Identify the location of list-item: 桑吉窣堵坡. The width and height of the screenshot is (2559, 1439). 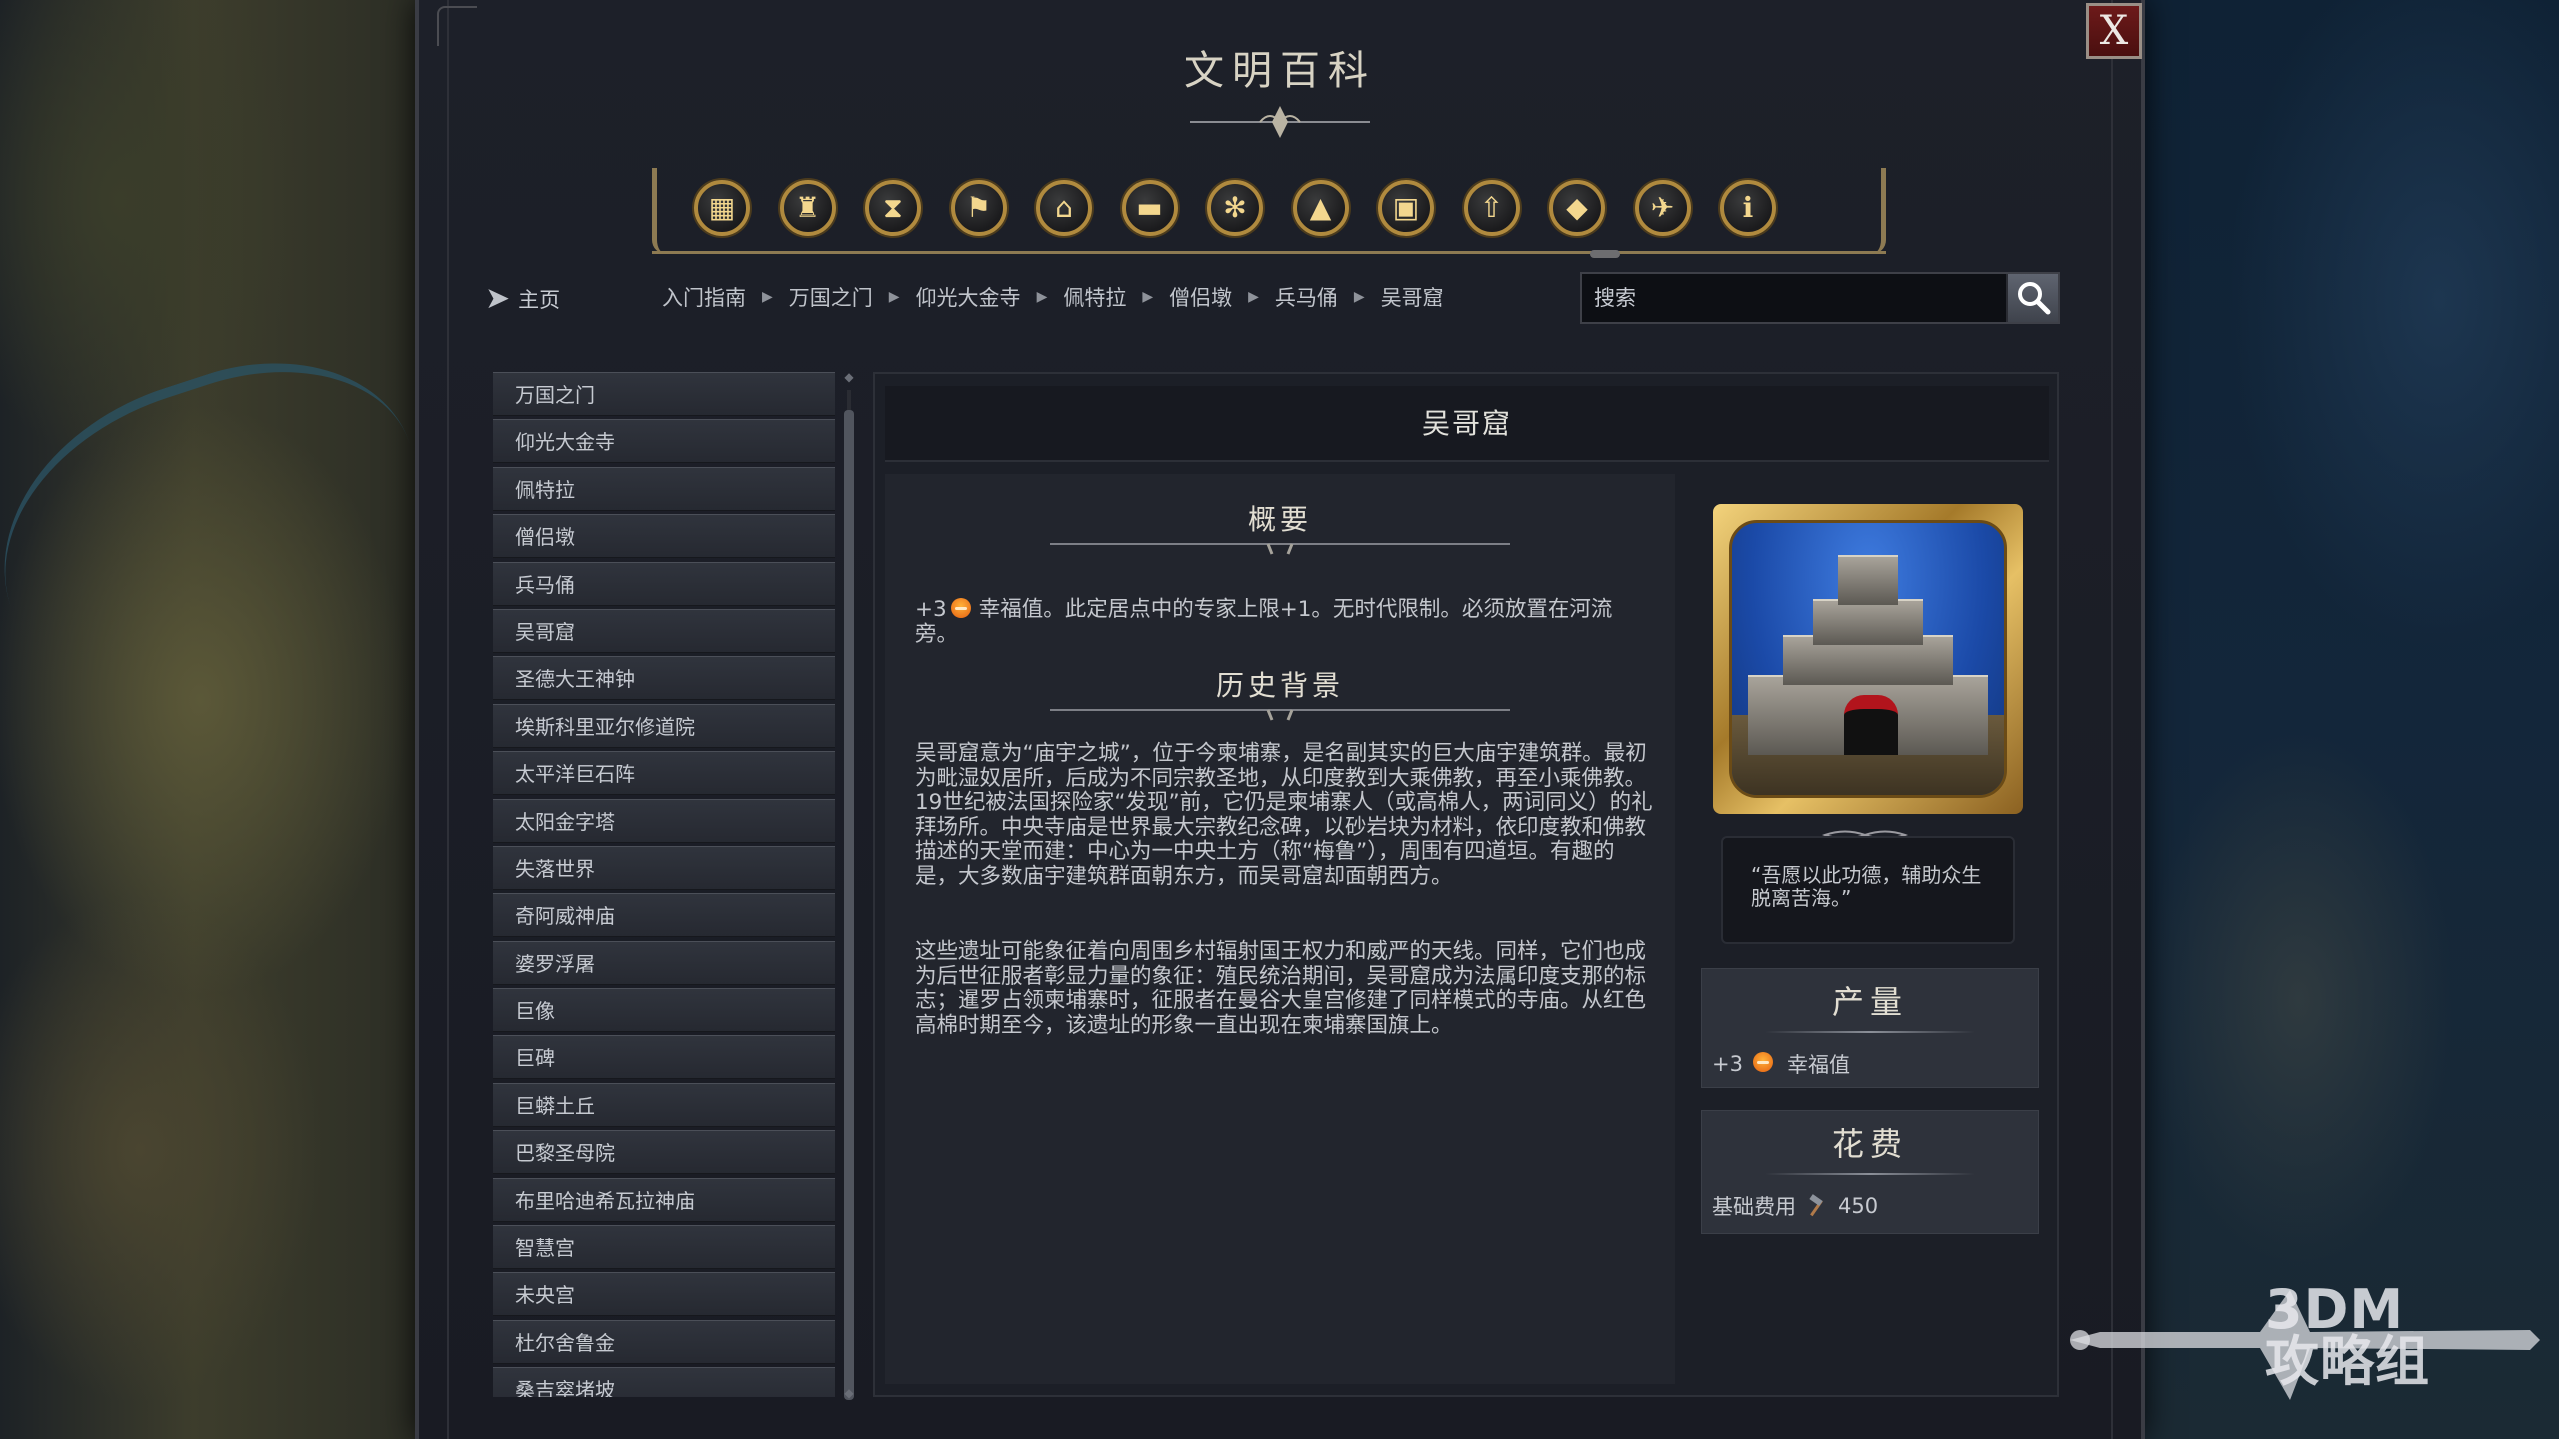
(664, 1382).